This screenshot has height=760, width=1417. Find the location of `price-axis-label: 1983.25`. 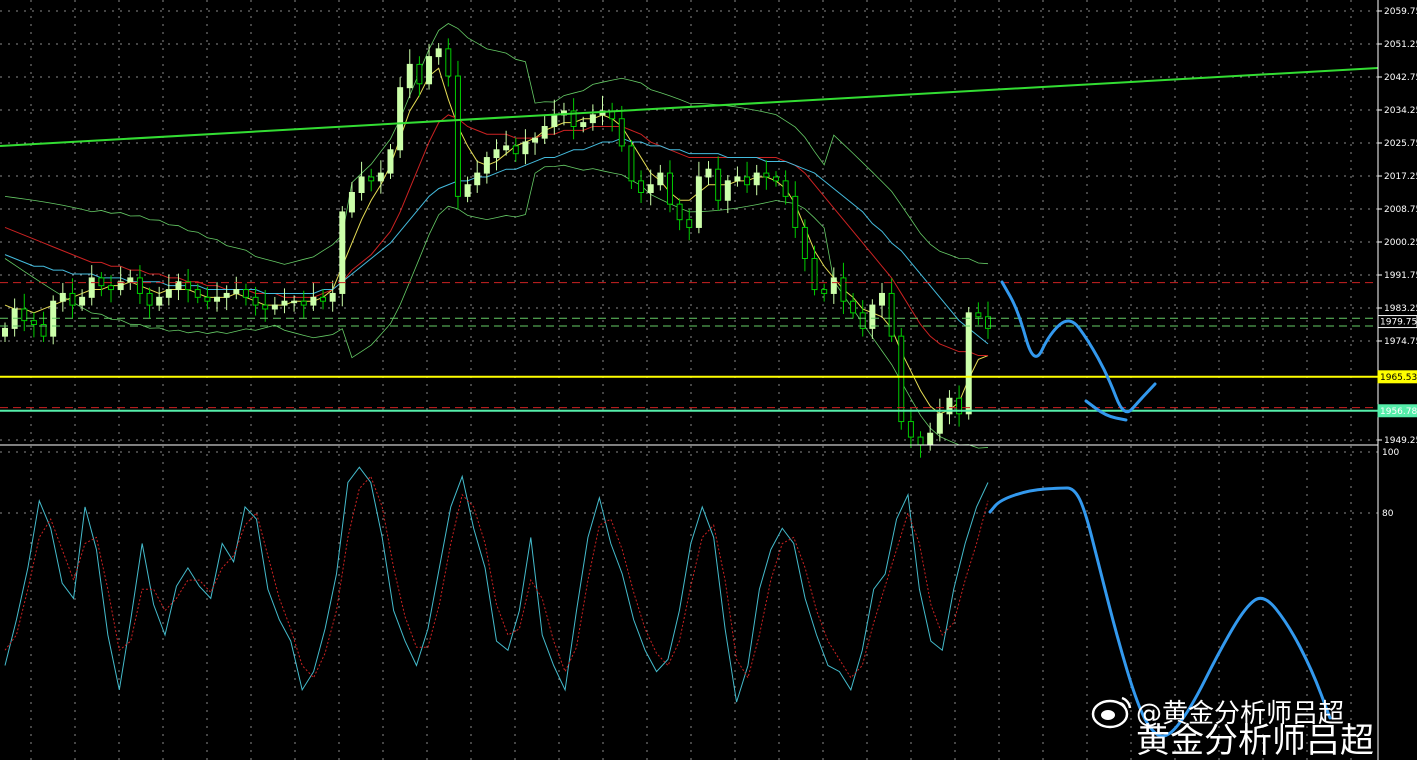

price-axis-label: 1983.25 is located at coordinates (1400, 309).